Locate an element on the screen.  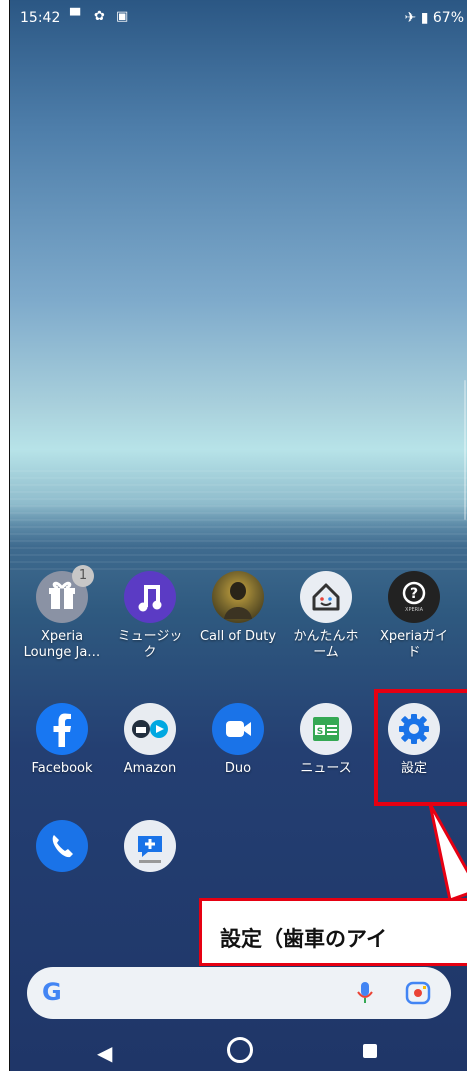
callout-box: 設定（歯車のアイ is located at coordinates (333, 932).